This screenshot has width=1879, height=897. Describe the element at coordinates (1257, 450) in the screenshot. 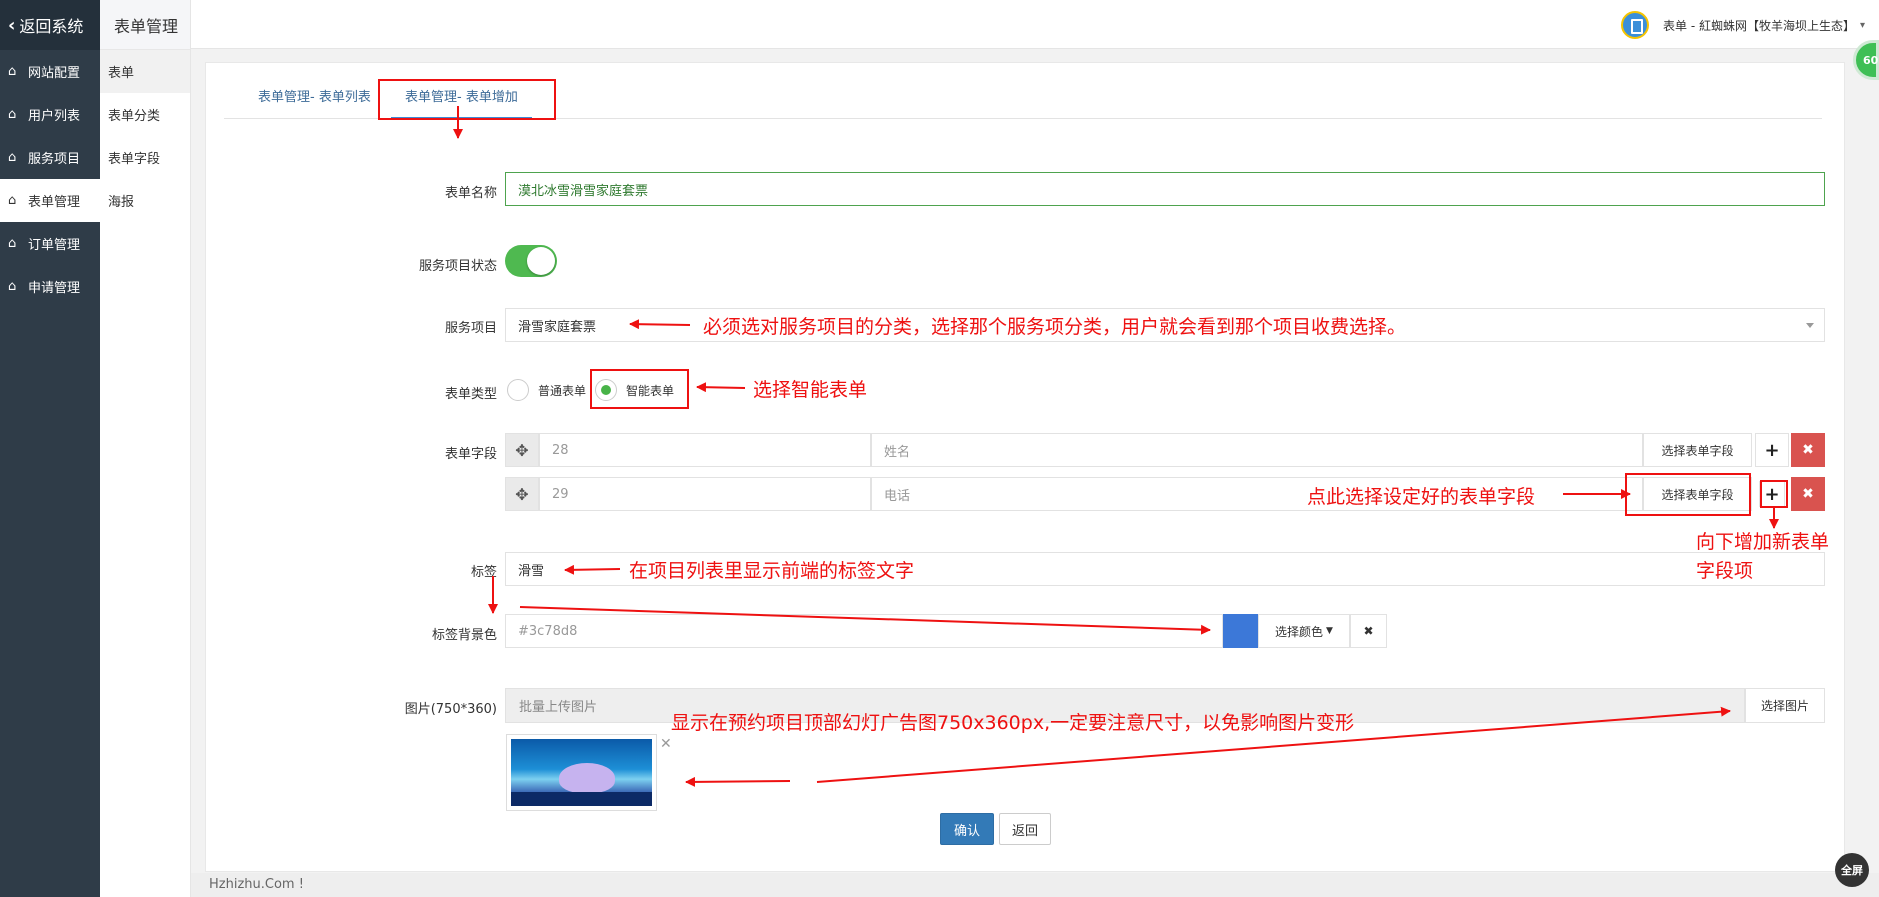

I see `field-name-input: 姓名` at that location.